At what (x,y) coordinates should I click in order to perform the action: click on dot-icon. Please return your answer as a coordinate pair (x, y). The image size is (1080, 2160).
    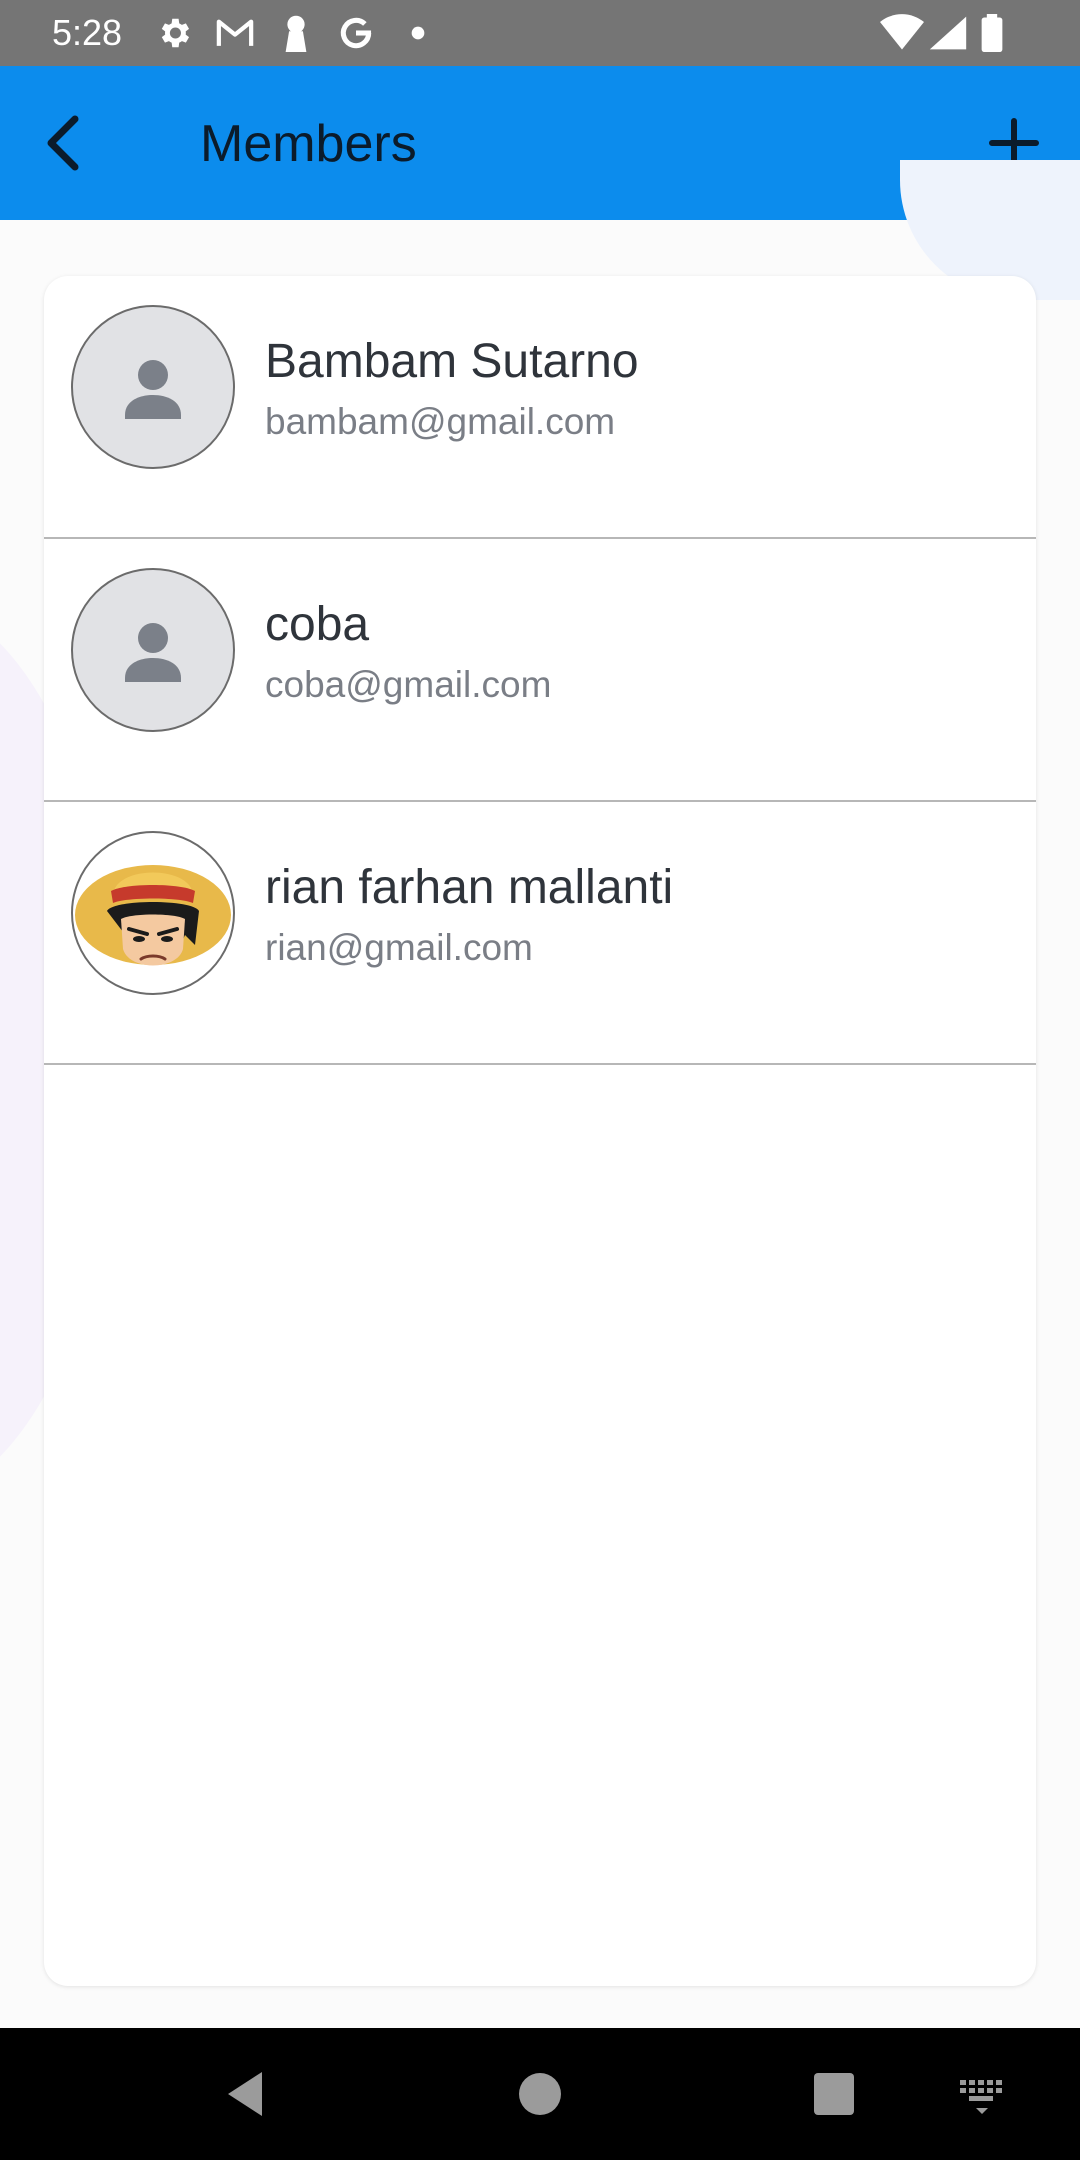
    Looking at the image, I should click on (422, 33).